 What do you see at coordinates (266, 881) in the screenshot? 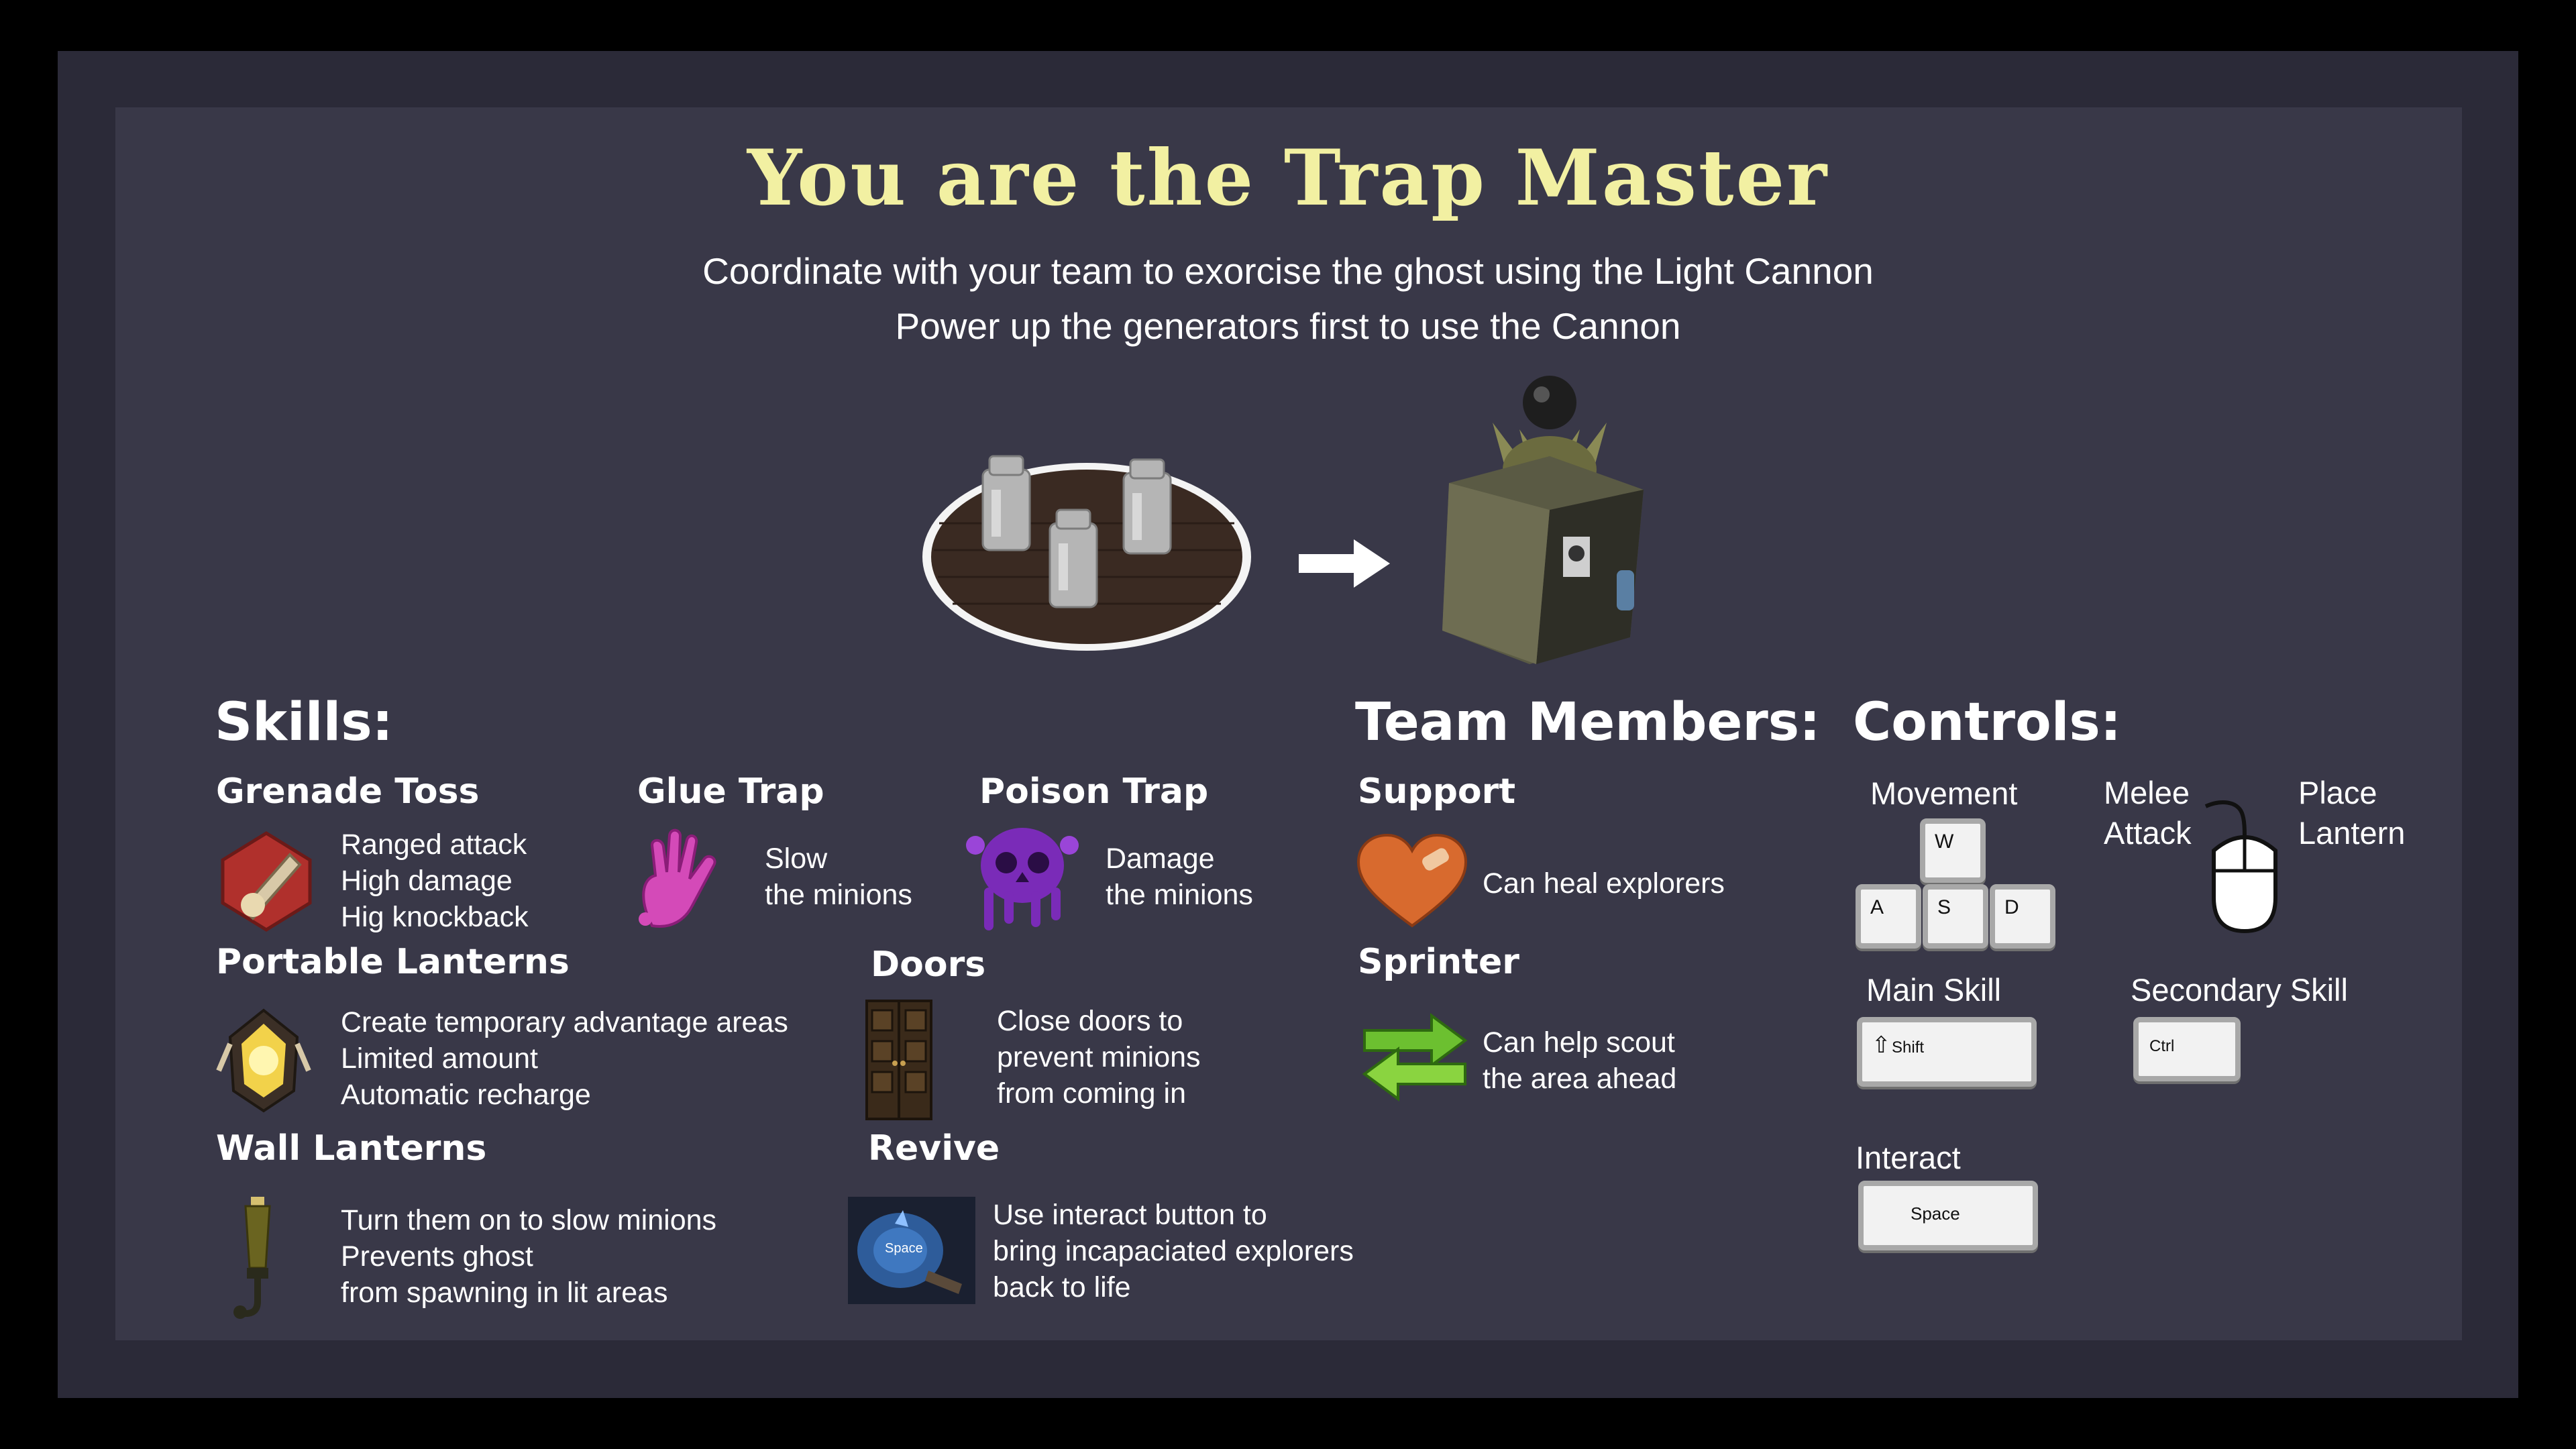
I see `grenade-icon` at bounding box center [266, 881].